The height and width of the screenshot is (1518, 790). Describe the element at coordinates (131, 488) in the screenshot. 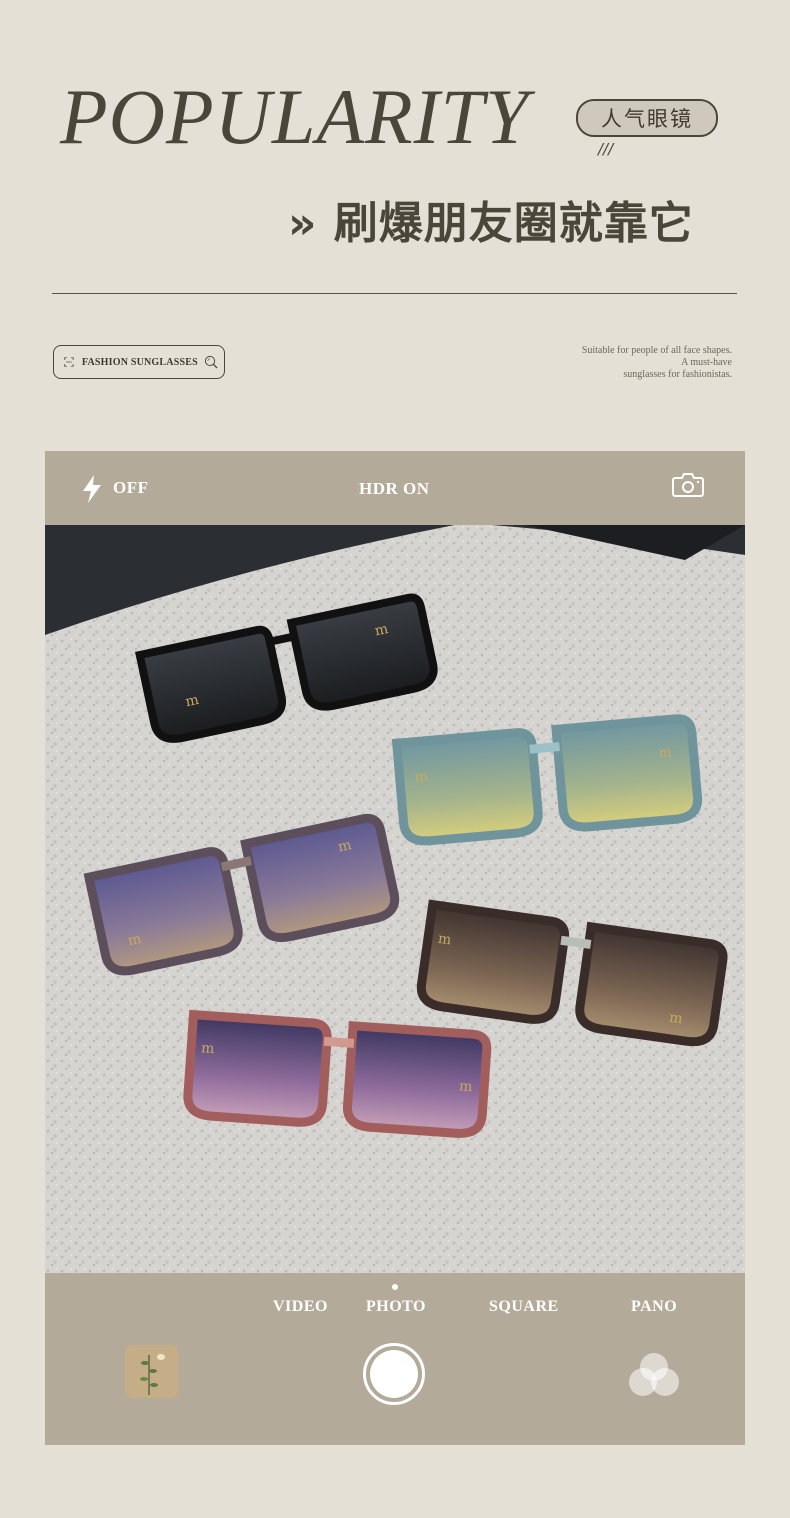

I see `flash-status: OFF` at that location.